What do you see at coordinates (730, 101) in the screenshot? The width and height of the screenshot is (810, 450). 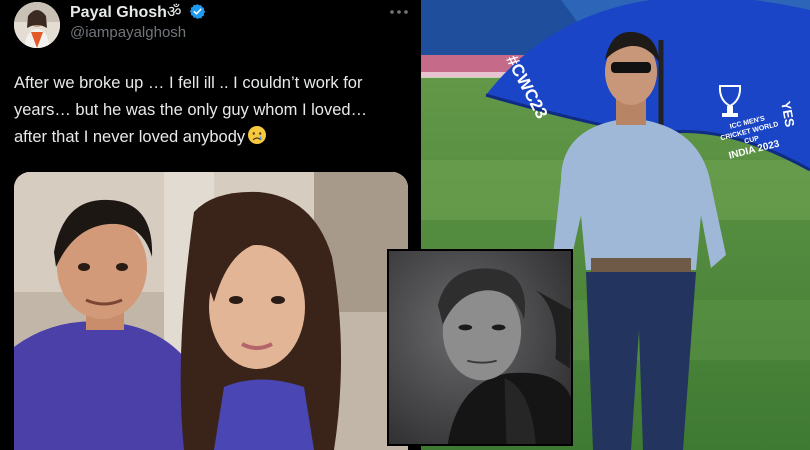 I see `world-cup-trophy-icon` at bounding box center [730, 101].